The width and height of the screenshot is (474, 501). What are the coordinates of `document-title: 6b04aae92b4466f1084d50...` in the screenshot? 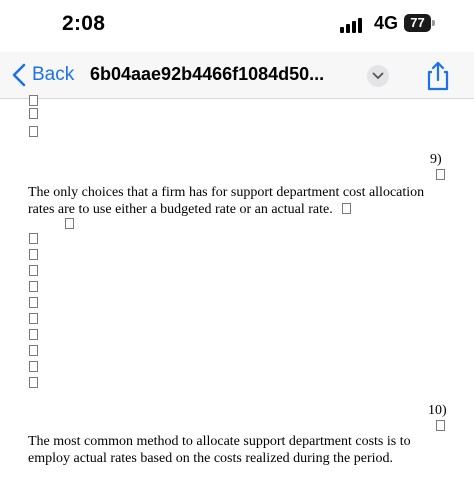 It's located at (207, 74).